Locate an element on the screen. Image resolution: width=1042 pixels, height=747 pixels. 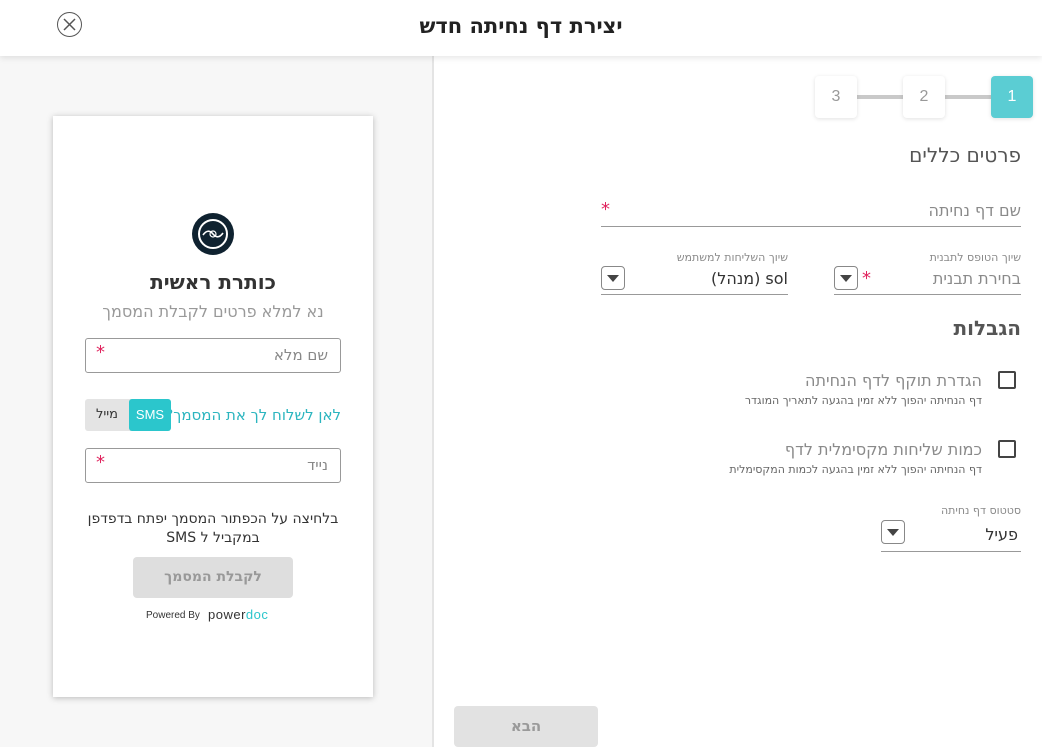
powered-by-label: Powered By is located at coordinates (173, 615).